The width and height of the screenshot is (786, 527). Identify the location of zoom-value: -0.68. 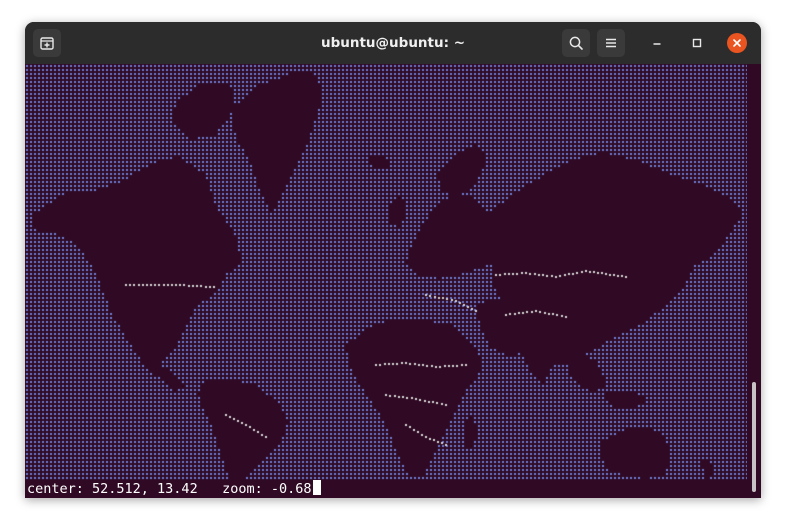
(291, 489).